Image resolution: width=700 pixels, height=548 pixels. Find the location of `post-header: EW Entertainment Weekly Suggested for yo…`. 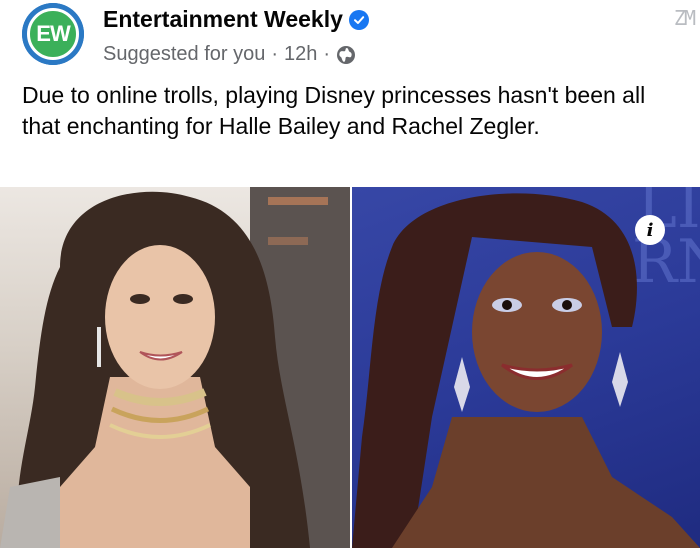

post-header: EW Entertainment Weekly Suggested for yo… is located at coordinates (350, 40).